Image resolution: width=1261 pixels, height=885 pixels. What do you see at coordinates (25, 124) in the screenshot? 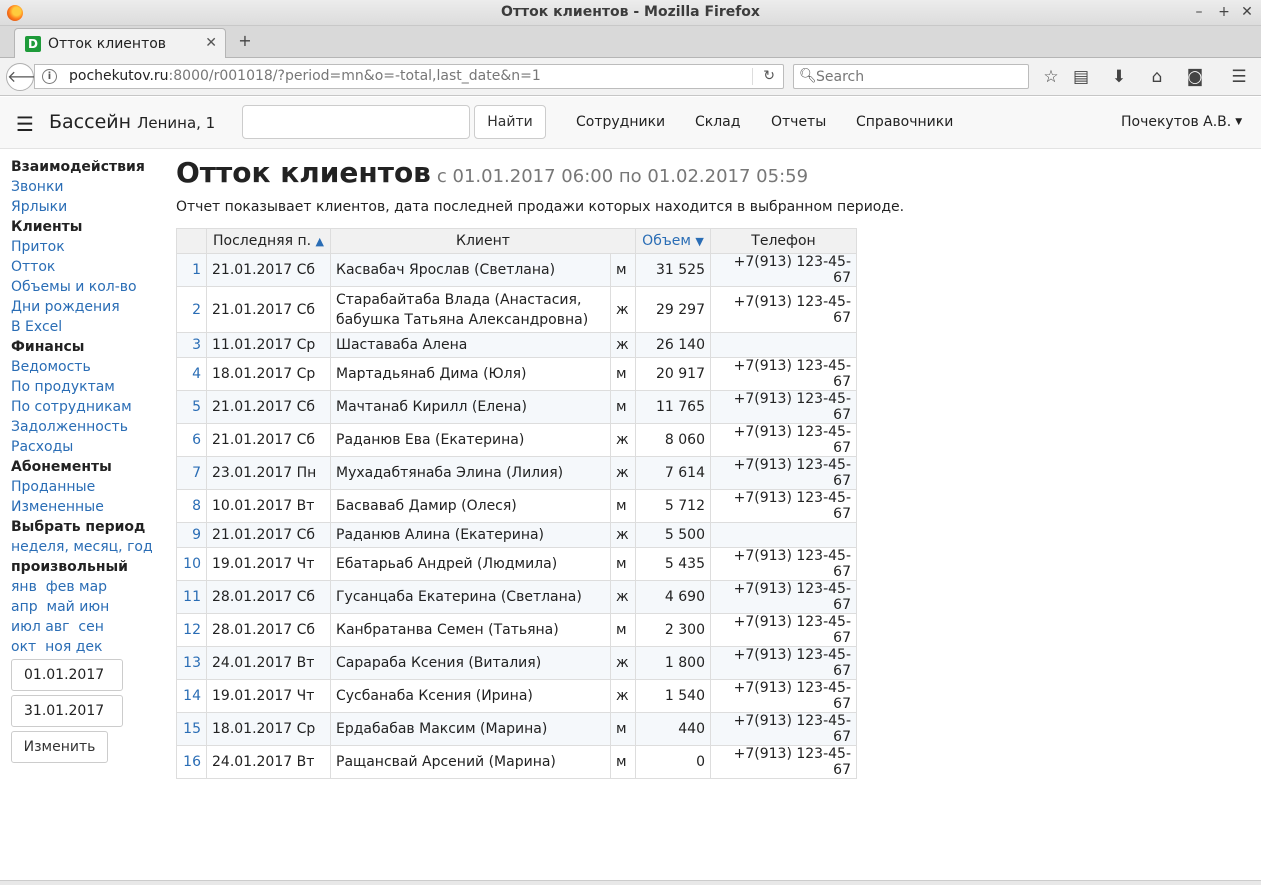
I see `hamburger-icon: ☰` at bounding box center [25, 124].